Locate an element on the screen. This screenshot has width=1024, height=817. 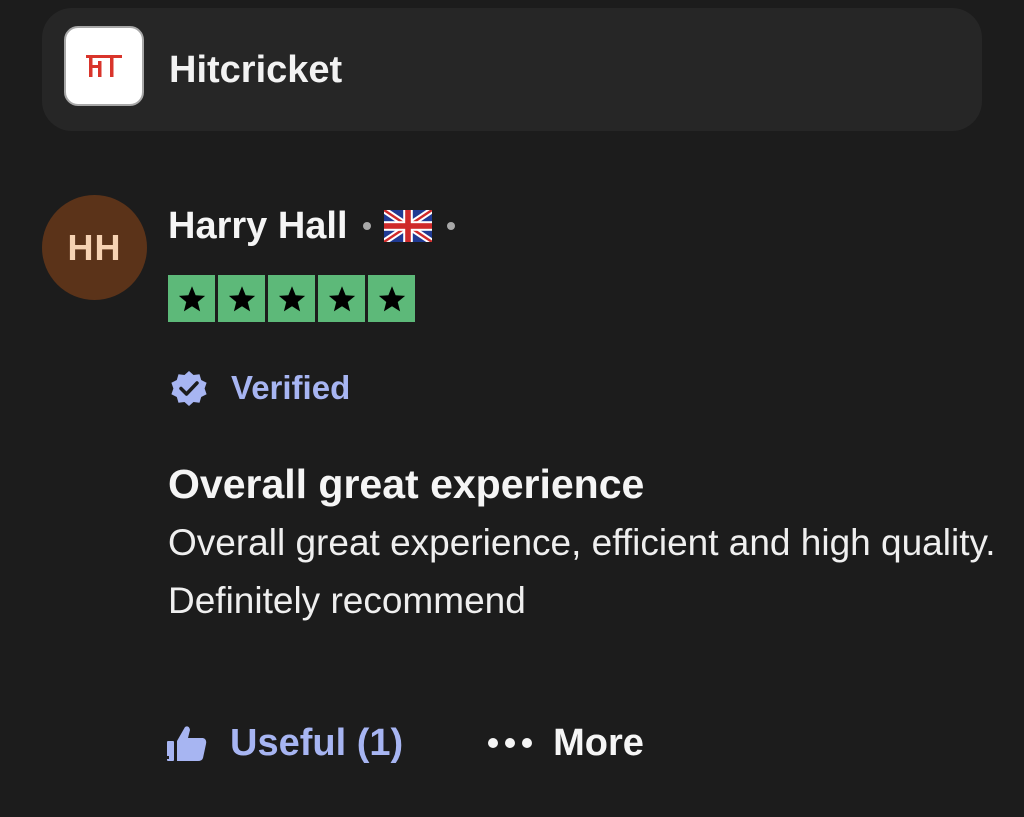
reviewer-info: Harry Hall is located at coordinates (318, 226).